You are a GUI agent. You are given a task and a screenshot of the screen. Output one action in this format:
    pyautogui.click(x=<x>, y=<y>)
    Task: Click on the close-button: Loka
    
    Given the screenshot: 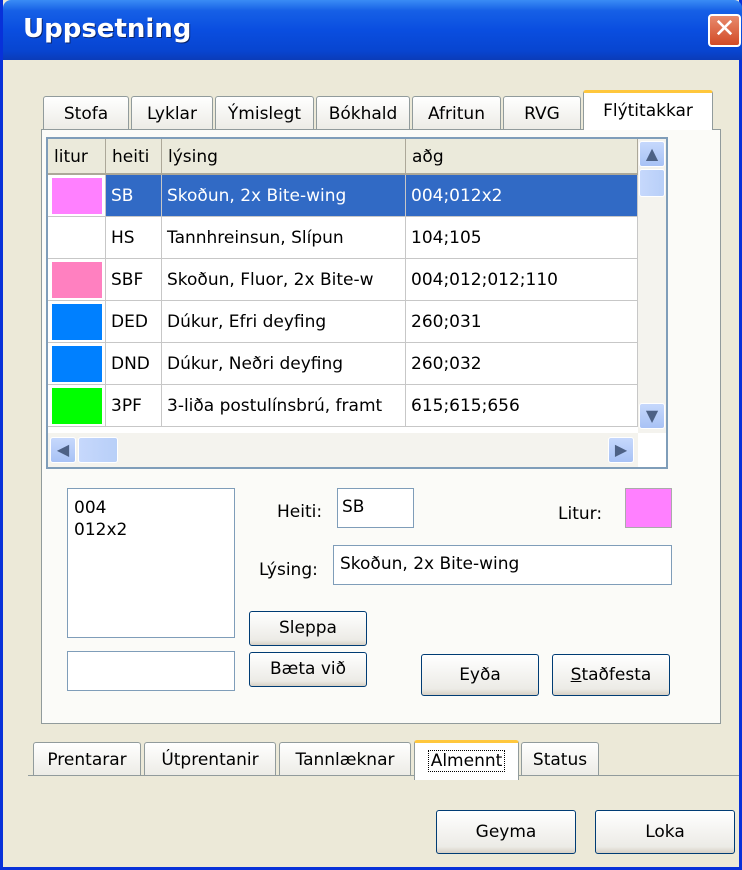 What is the action you would take?
    pyautogui.click(x=665, y=832)
    